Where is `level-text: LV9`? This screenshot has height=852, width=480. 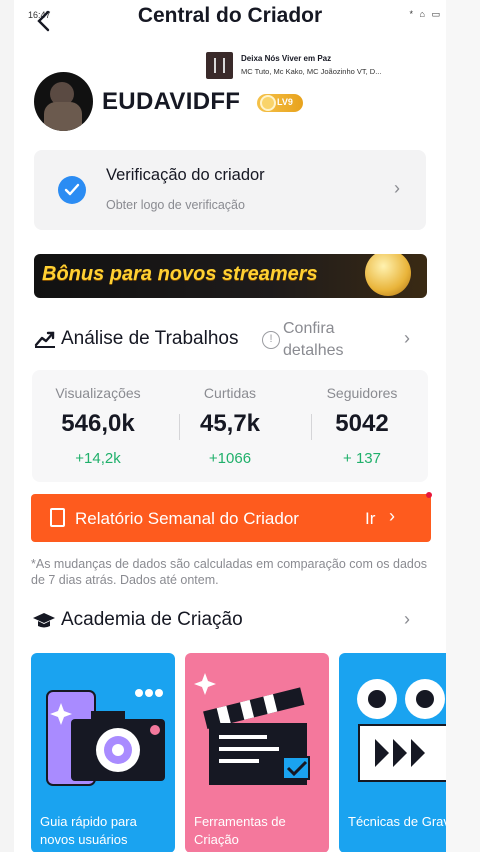
level-text: LV9 is located at coordinates (285, 102).